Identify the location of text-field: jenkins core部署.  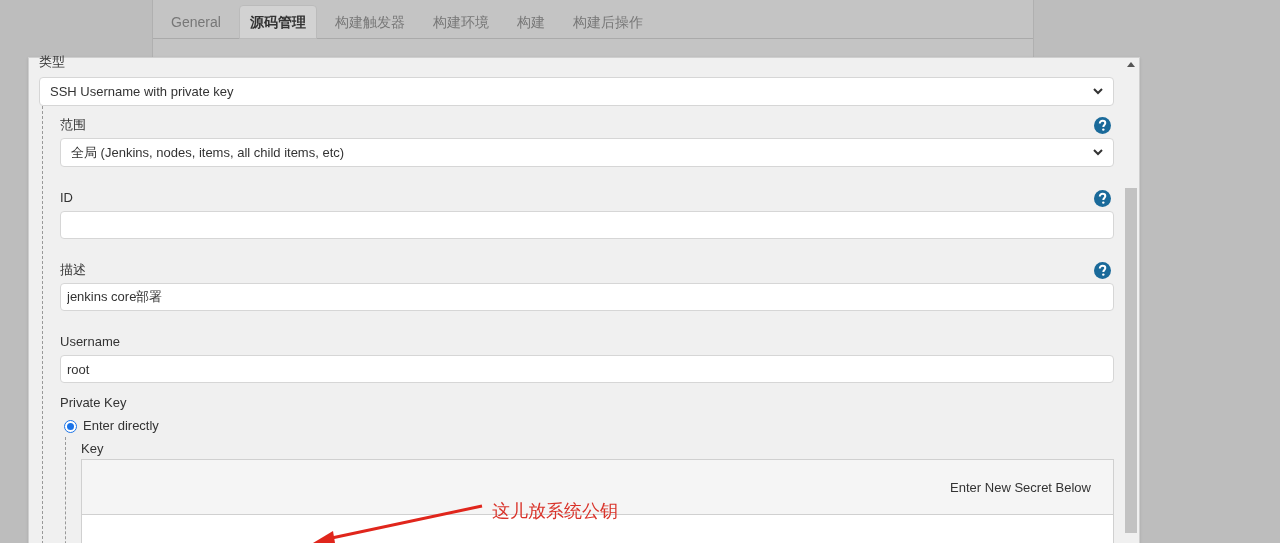
(587, 297).